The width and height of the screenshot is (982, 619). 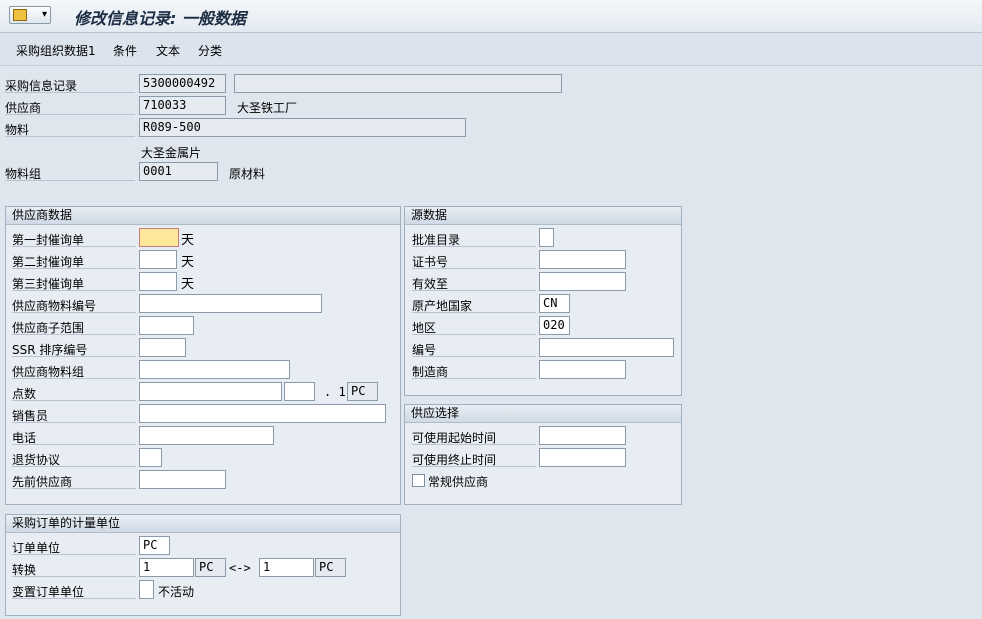 What do you see at coordinates (474, 371) in the screenshot?
I see `manufacturer-label: 制造商` at bounding box center [474, 371].